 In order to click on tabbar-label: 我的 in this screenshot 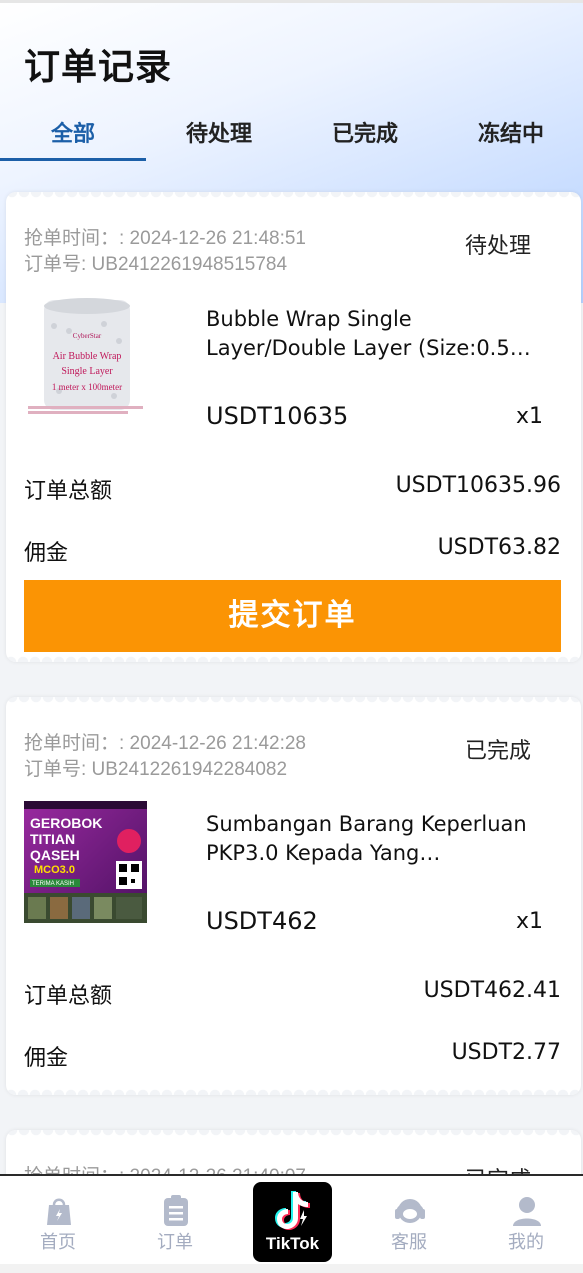, I will do `click(526, 1242)`.